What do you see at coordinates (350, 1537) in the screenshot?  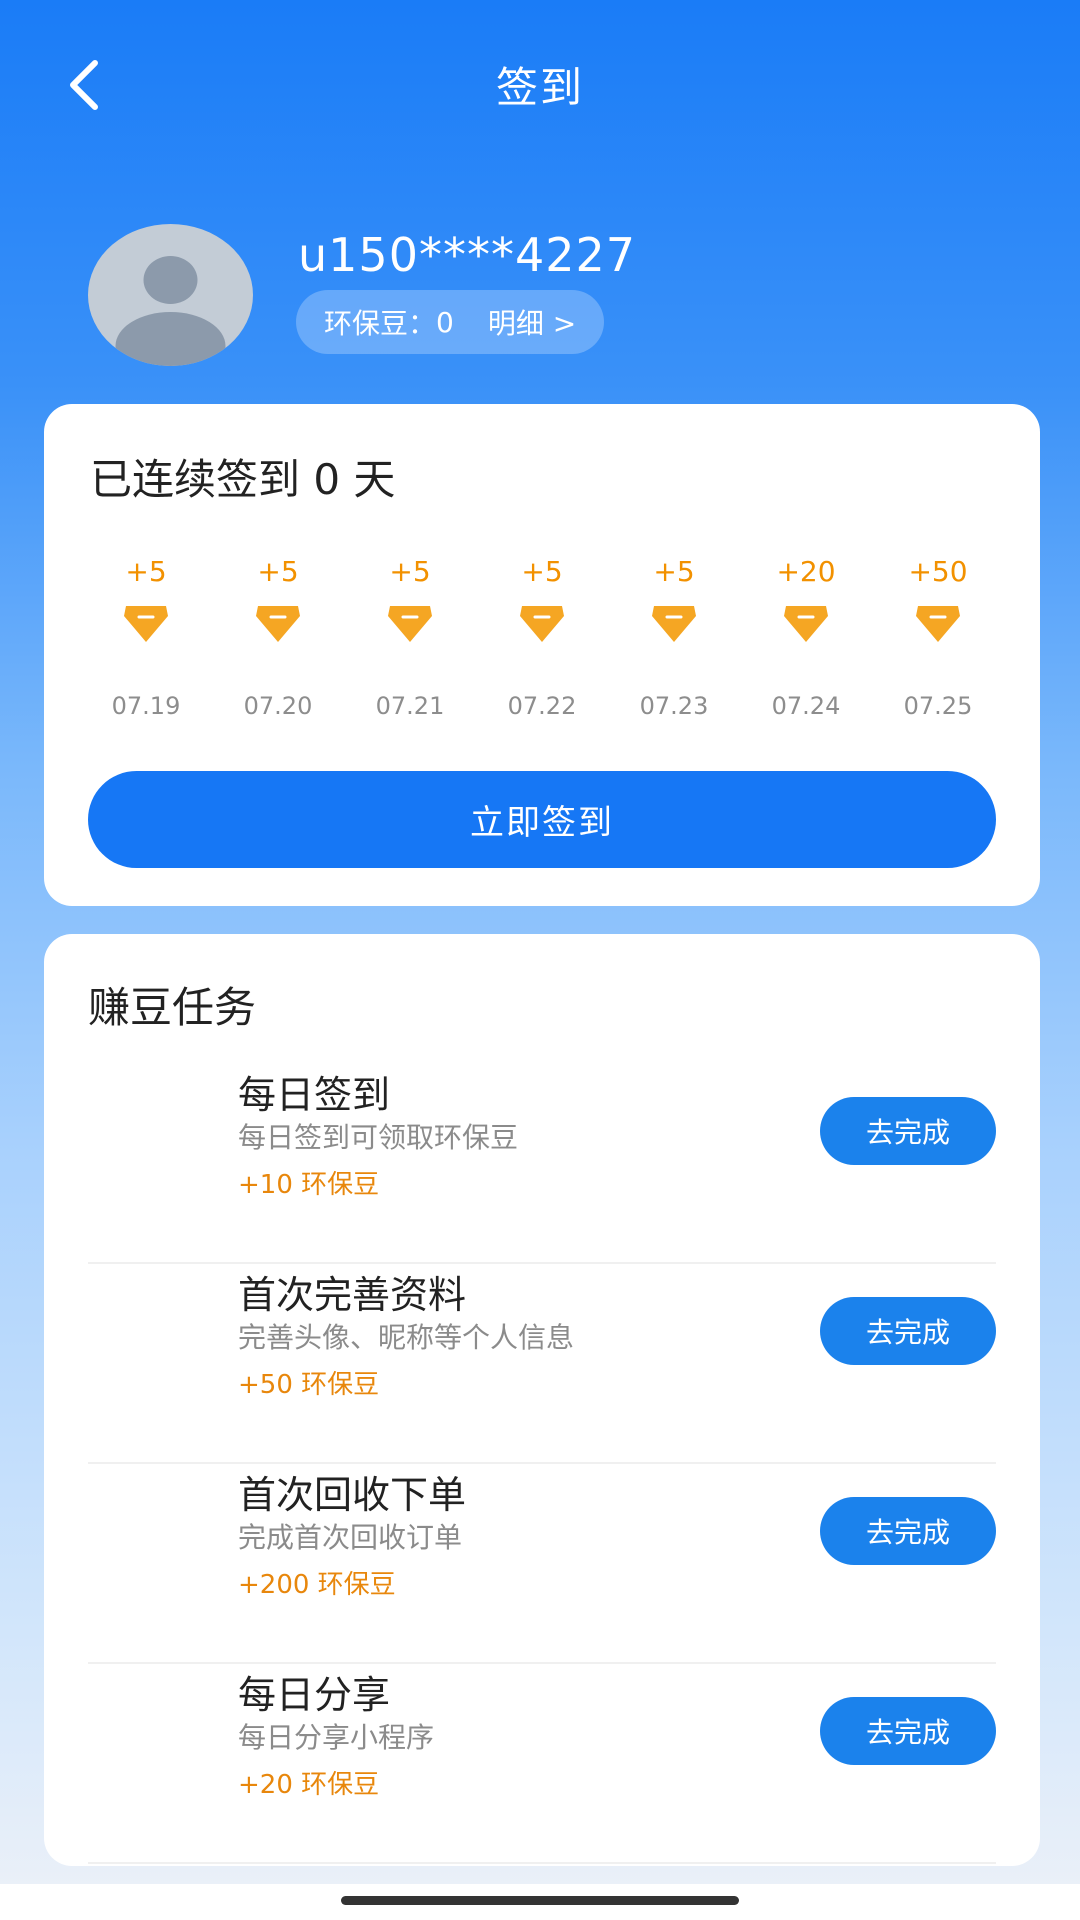 I see `task-desc: 完成首次回收订单` at bounding box center [350, 1537].